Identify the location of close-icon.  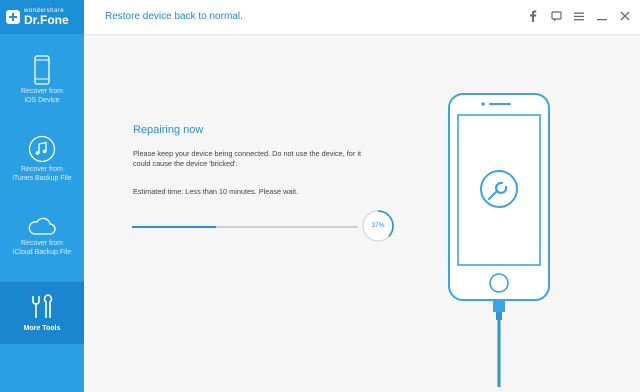
(625, 16).